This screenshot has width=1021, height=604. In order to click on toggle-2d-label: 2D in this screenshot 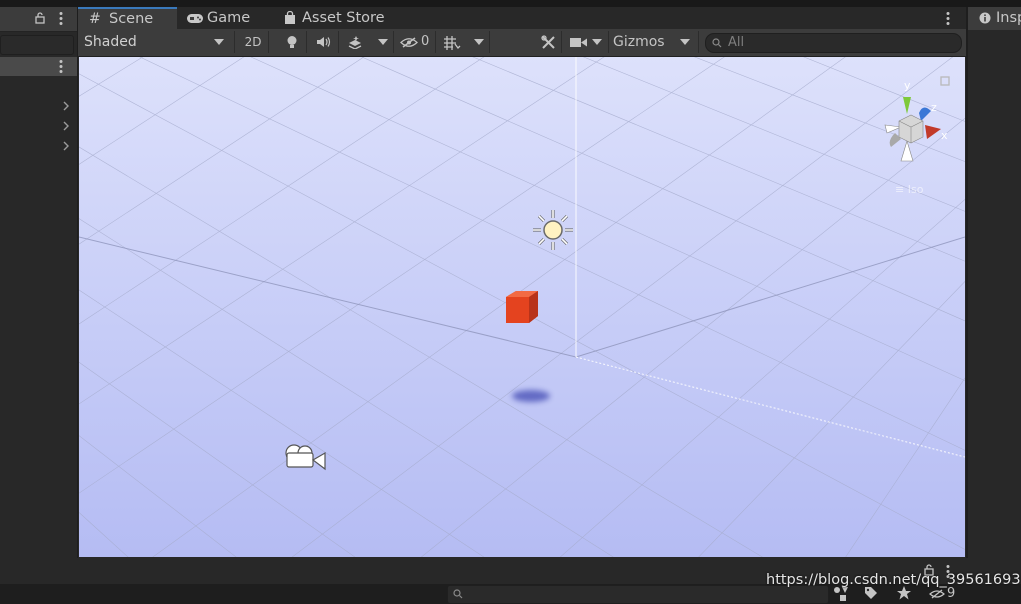, I will do `click(253, 42)`.